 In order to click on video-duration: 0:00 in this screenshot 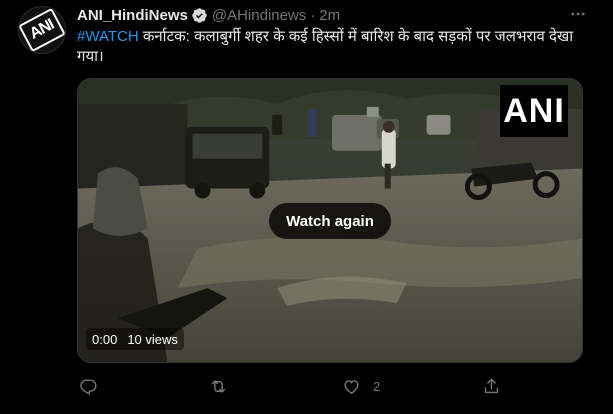, I will do `click(105, 339)`.